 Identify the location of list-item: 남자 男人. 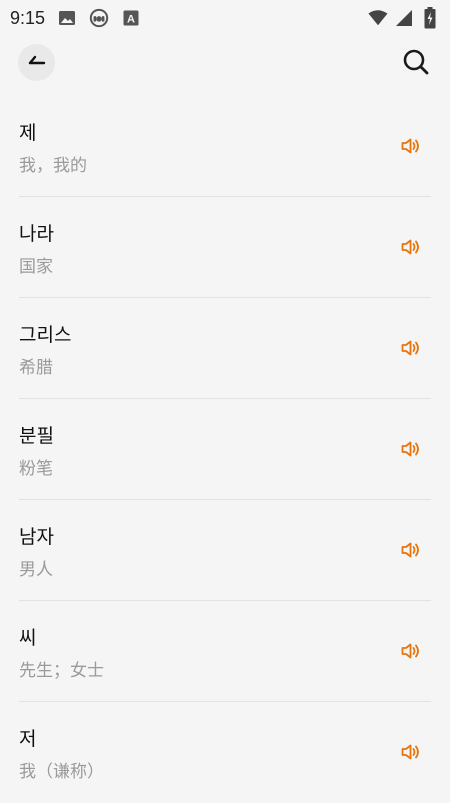
(225, 550).